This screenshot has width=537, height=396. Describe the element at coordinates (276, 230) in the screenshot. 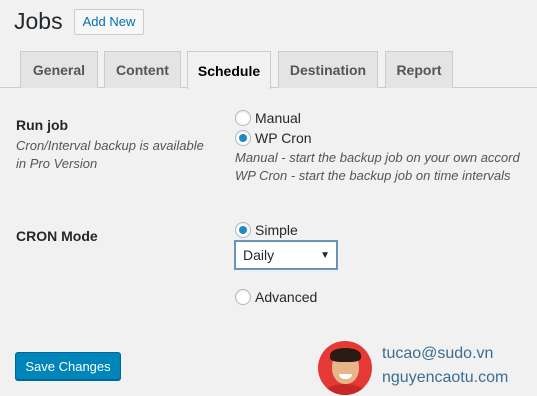

I see `simple-label: Simple` at that location.